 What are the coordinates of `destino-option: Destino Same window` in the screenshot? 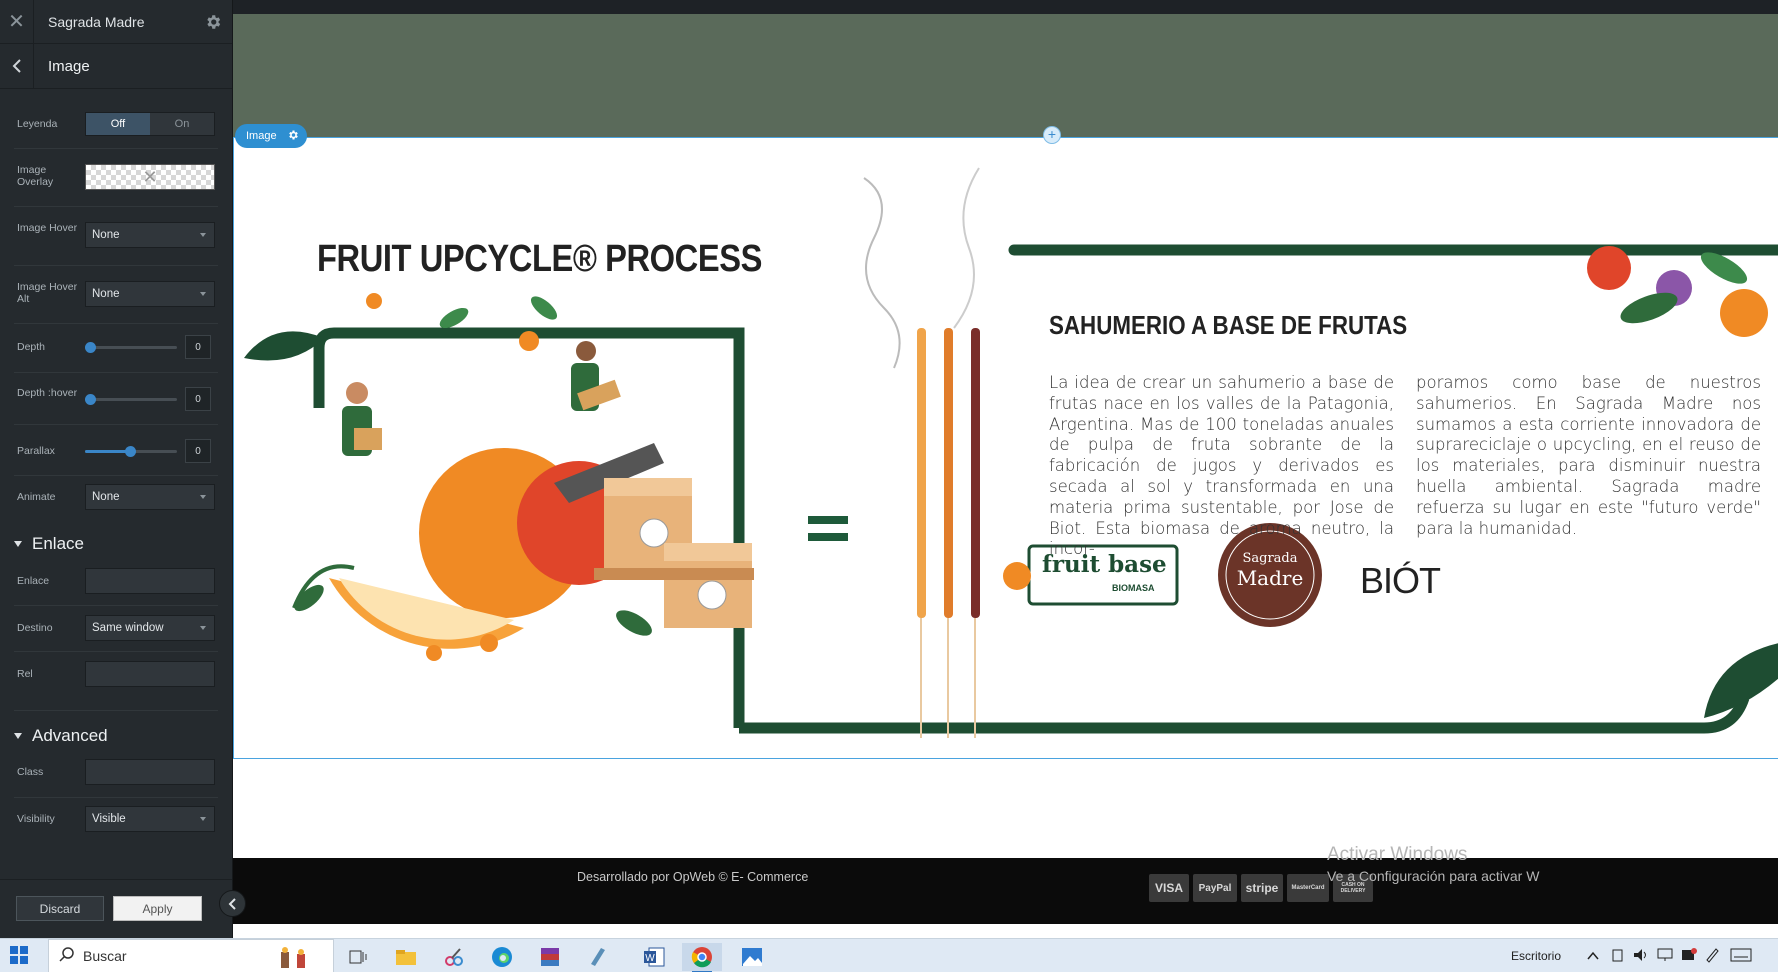 It's located at (116, 628).